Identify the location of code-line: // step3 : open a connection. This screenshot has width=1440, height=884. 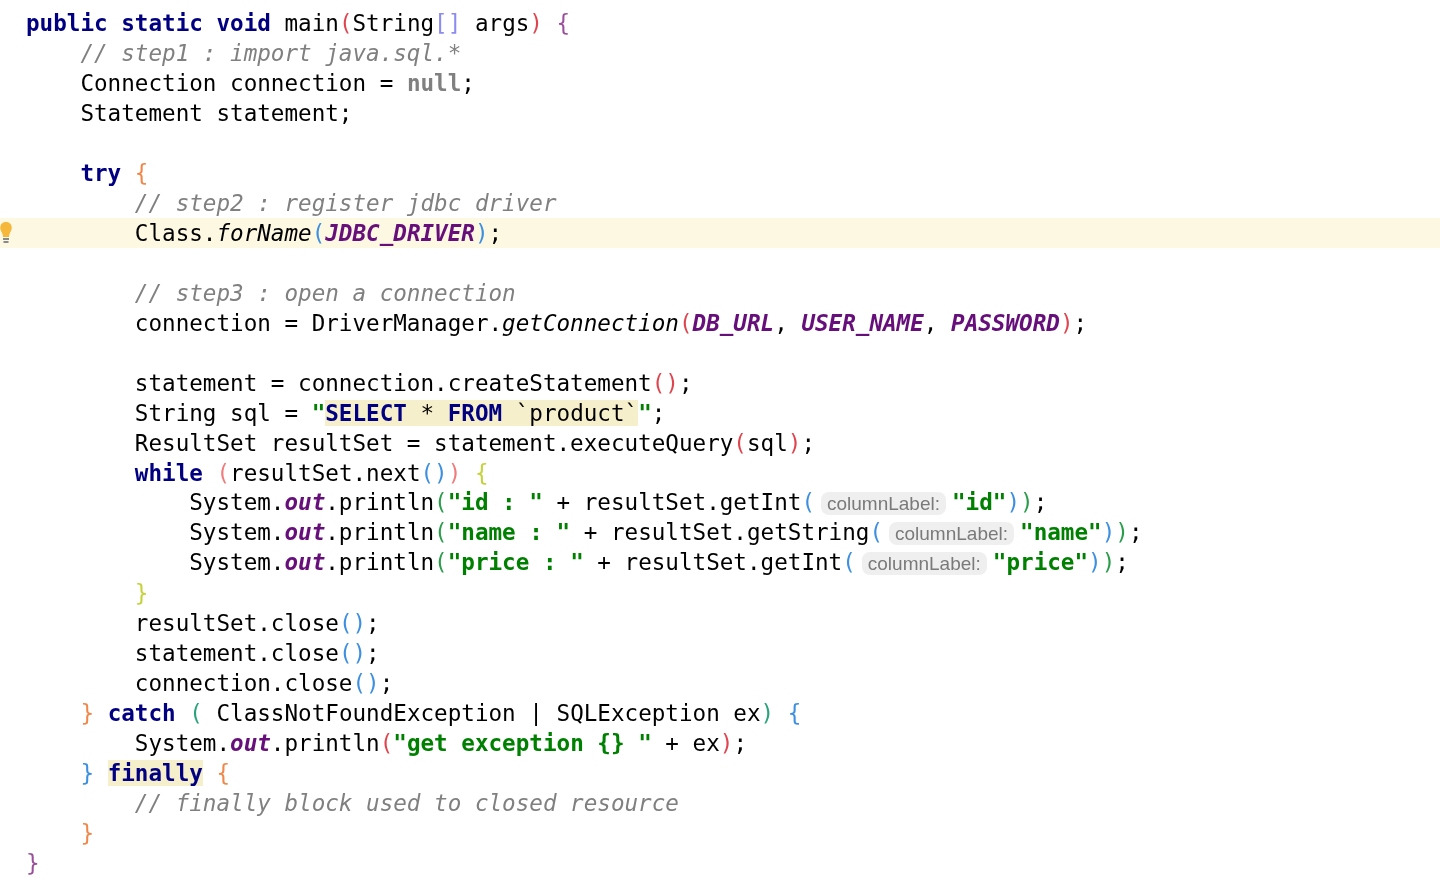
(324, 293).